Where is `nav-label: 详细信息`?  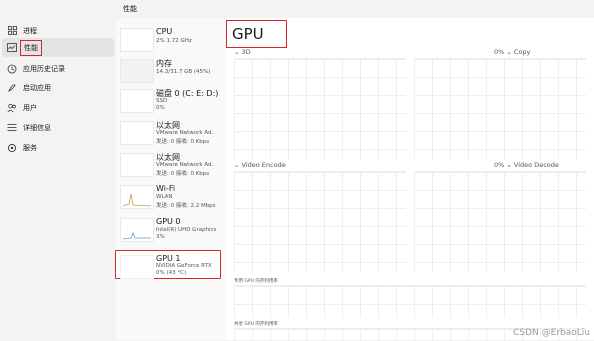
nav-label: 详细信息 is located at coordinates (37, 127).